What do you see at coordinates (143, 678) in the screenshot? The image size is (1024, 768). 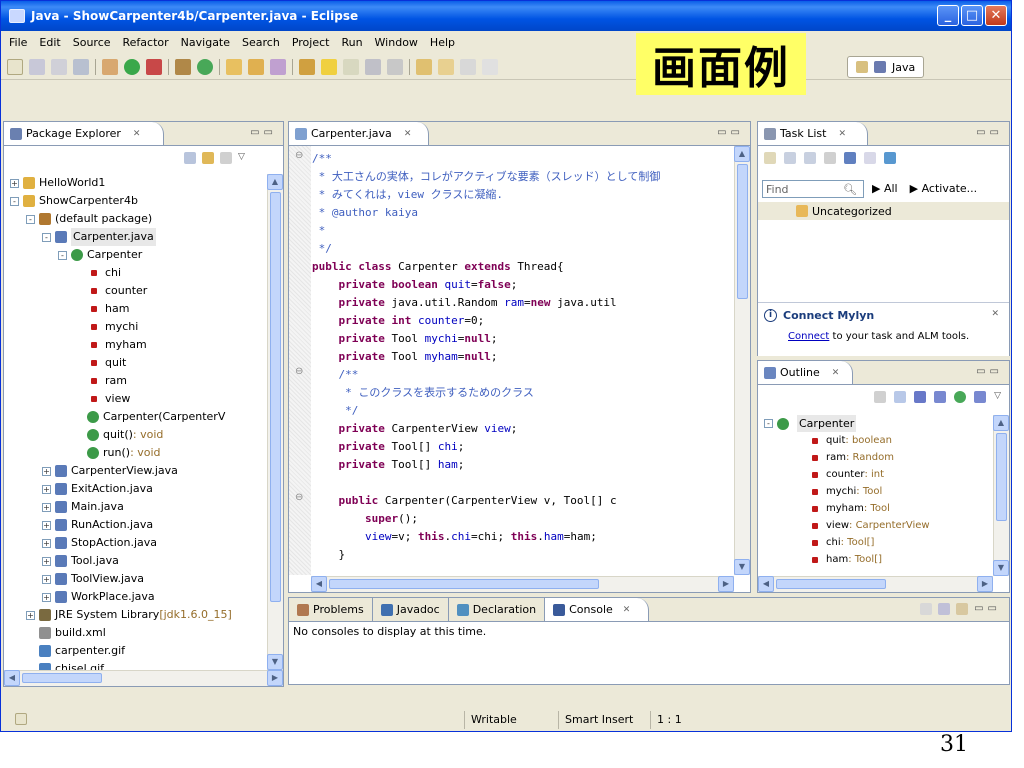 I see `package-explorer-hscroll: ◀ ▶` at bounding box center [143, 678].